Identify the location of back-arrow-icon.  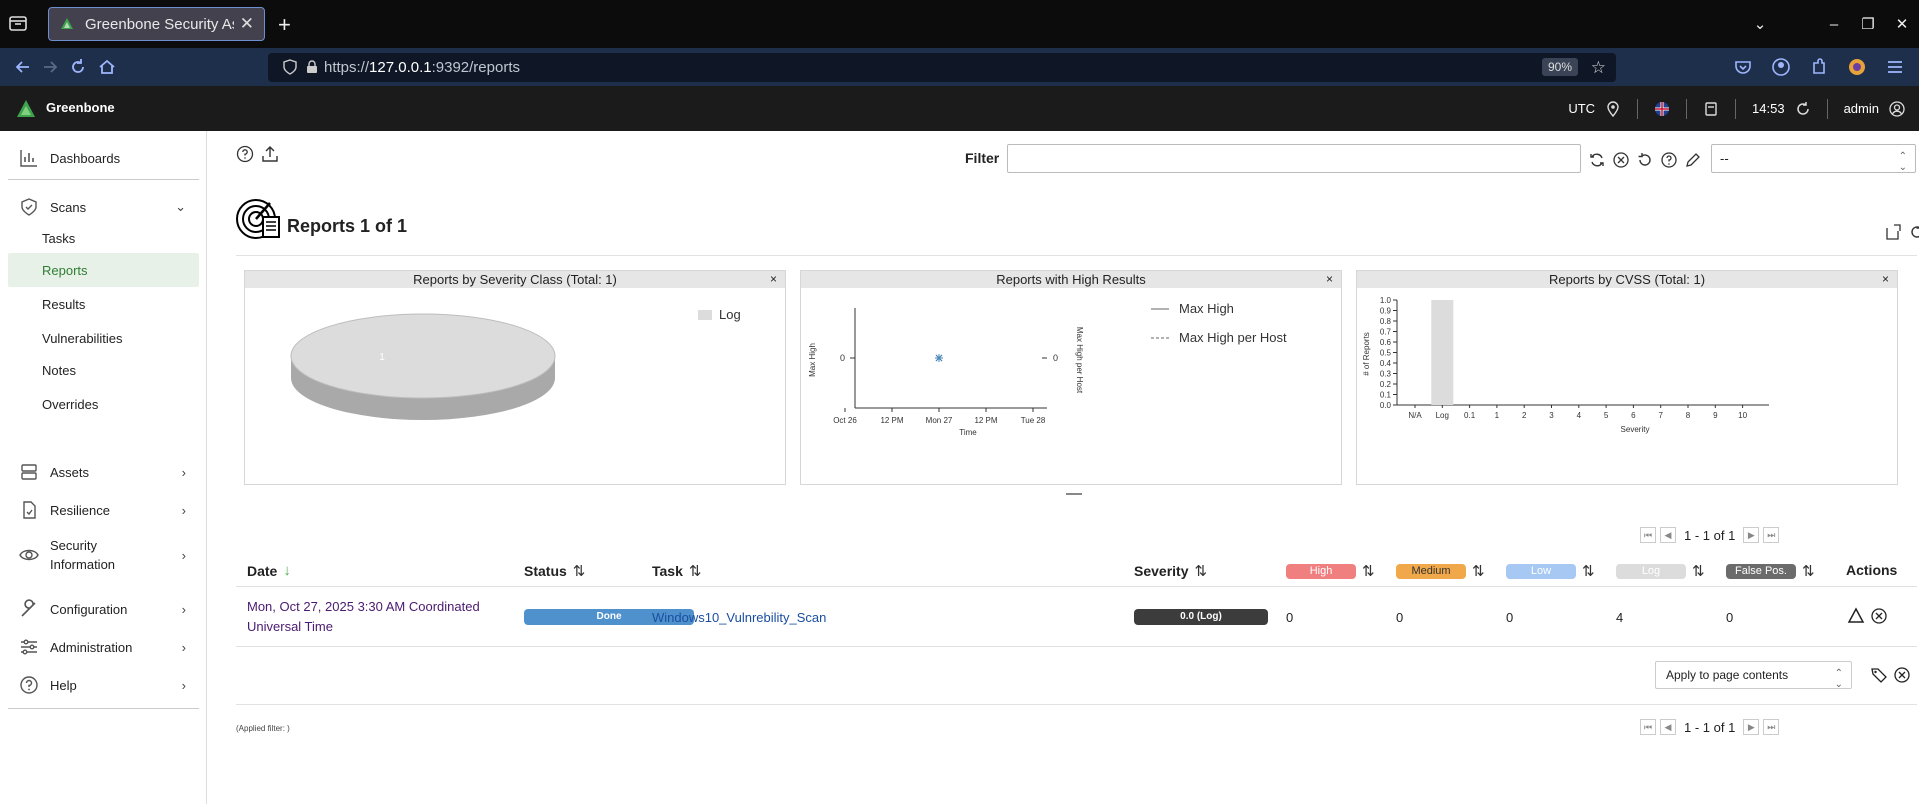
(23, 67).